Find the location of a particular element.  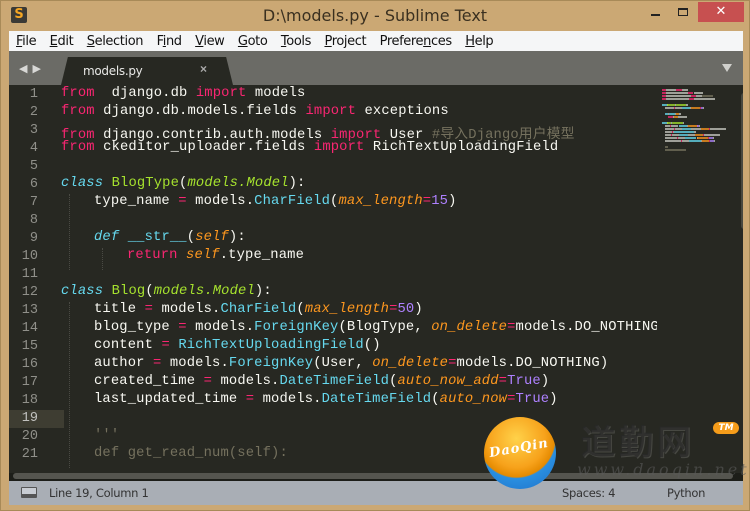

menu-help: Help is located at coordinates (479, 41).